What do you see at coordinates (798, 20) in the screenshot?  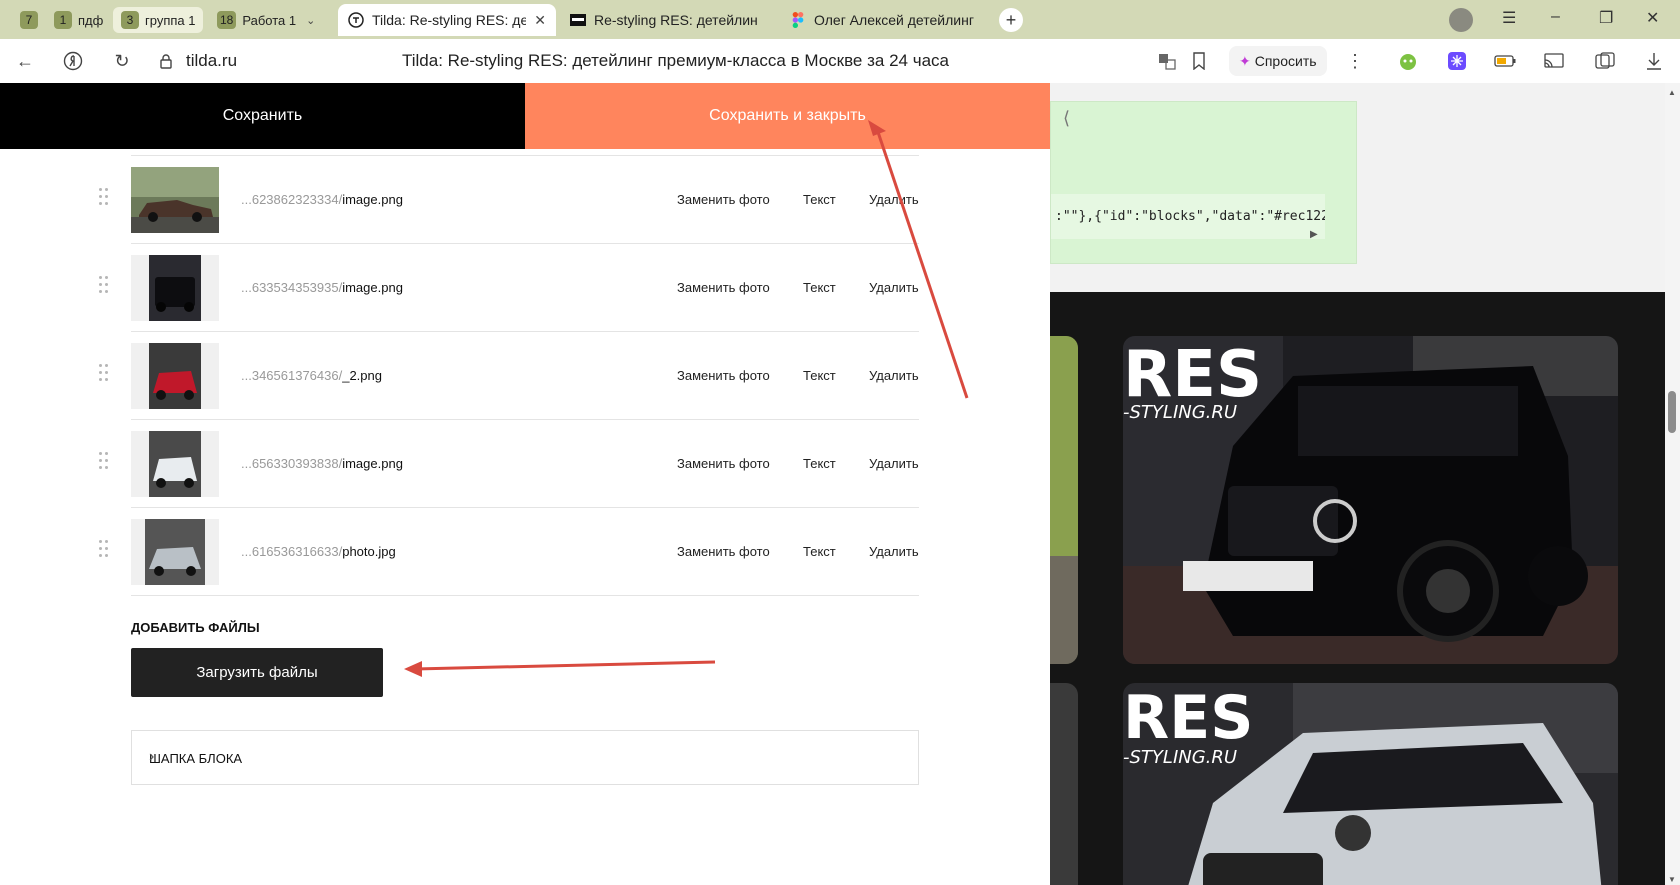 I see `figma-icon` at bounding box center [798, 20].